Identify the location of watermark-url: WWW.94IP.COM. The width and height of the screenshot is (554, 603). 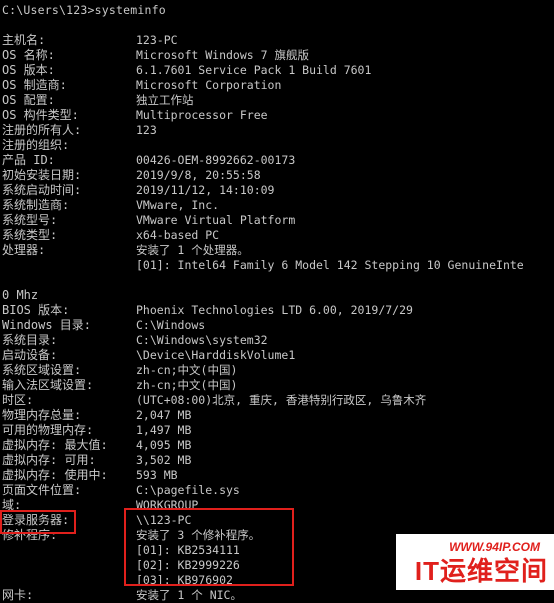
(494, 547).